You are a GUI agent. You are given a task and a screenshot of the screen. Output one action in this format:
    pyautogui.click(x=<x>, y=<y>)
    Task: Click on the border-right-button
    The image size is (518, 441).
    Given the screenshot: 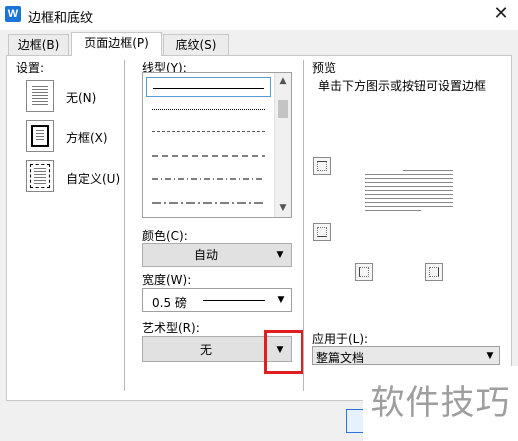 What is the action you would take?
    pyautogui.click(x=434, y=272)
    